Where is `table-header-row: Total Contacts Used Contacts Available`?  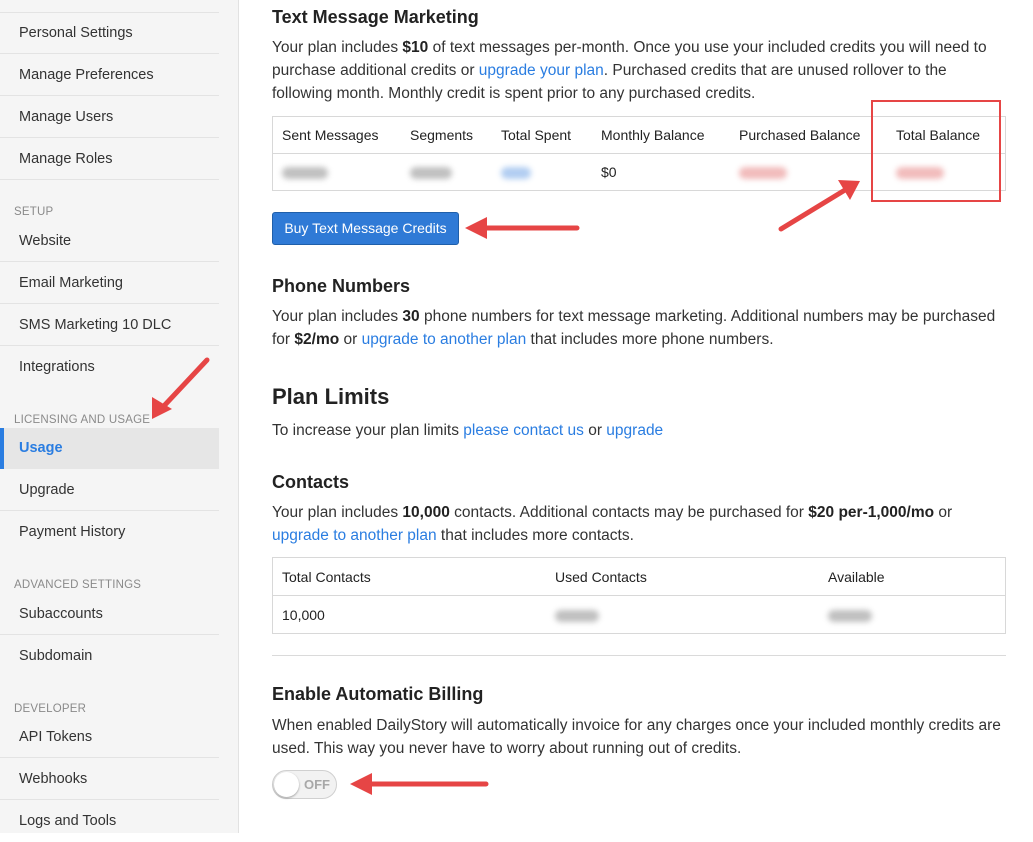 table-header-row: Total Contacts Used Contacts Available is located at coordinates (639, 576).